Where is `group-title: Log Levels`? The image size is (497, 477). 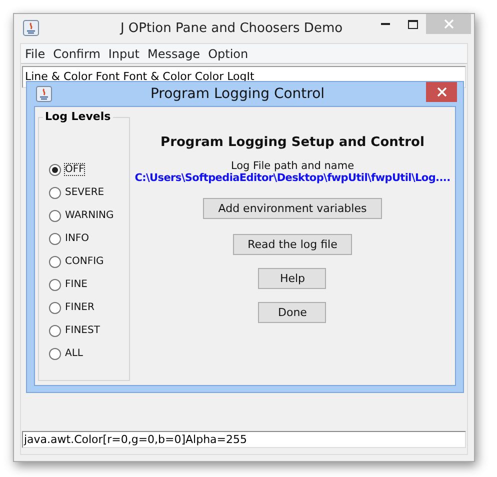
group-title: Log Levels is located at coordinates (78, 116).